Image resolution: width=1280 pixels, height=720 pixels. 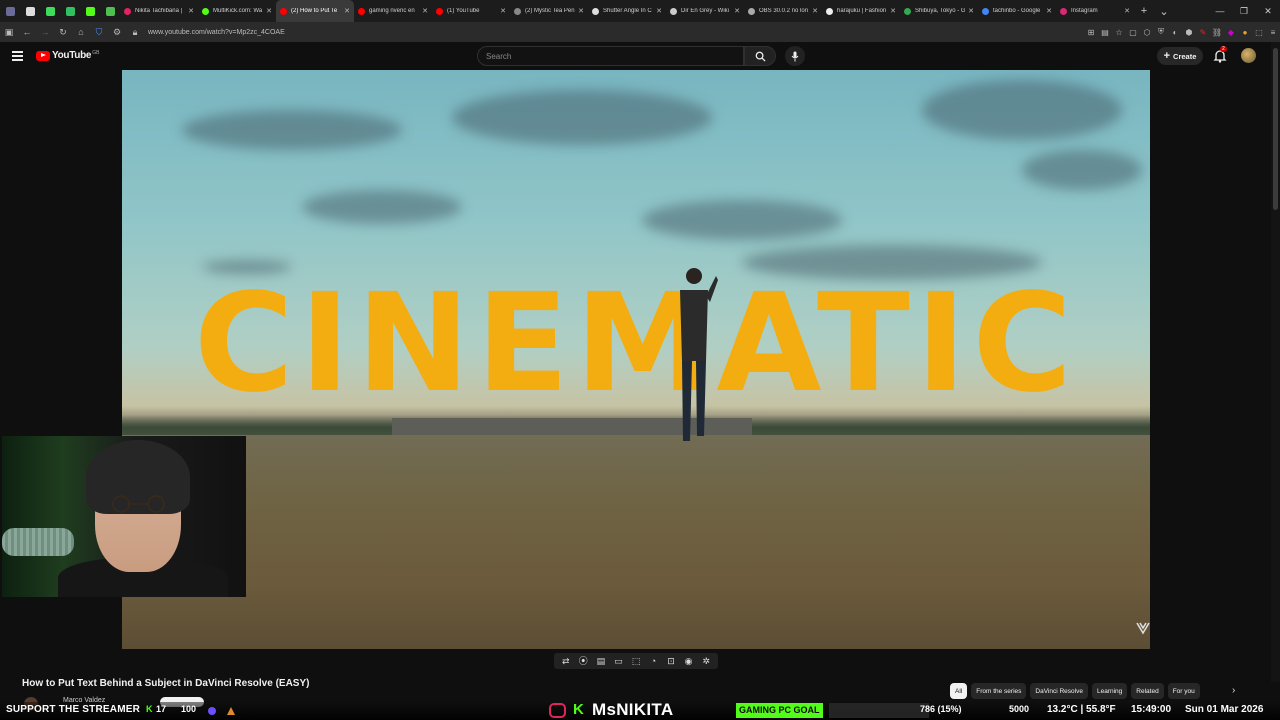 I want to click on sidebar-toggle-icon: ▣, so click(x=9, y=32).